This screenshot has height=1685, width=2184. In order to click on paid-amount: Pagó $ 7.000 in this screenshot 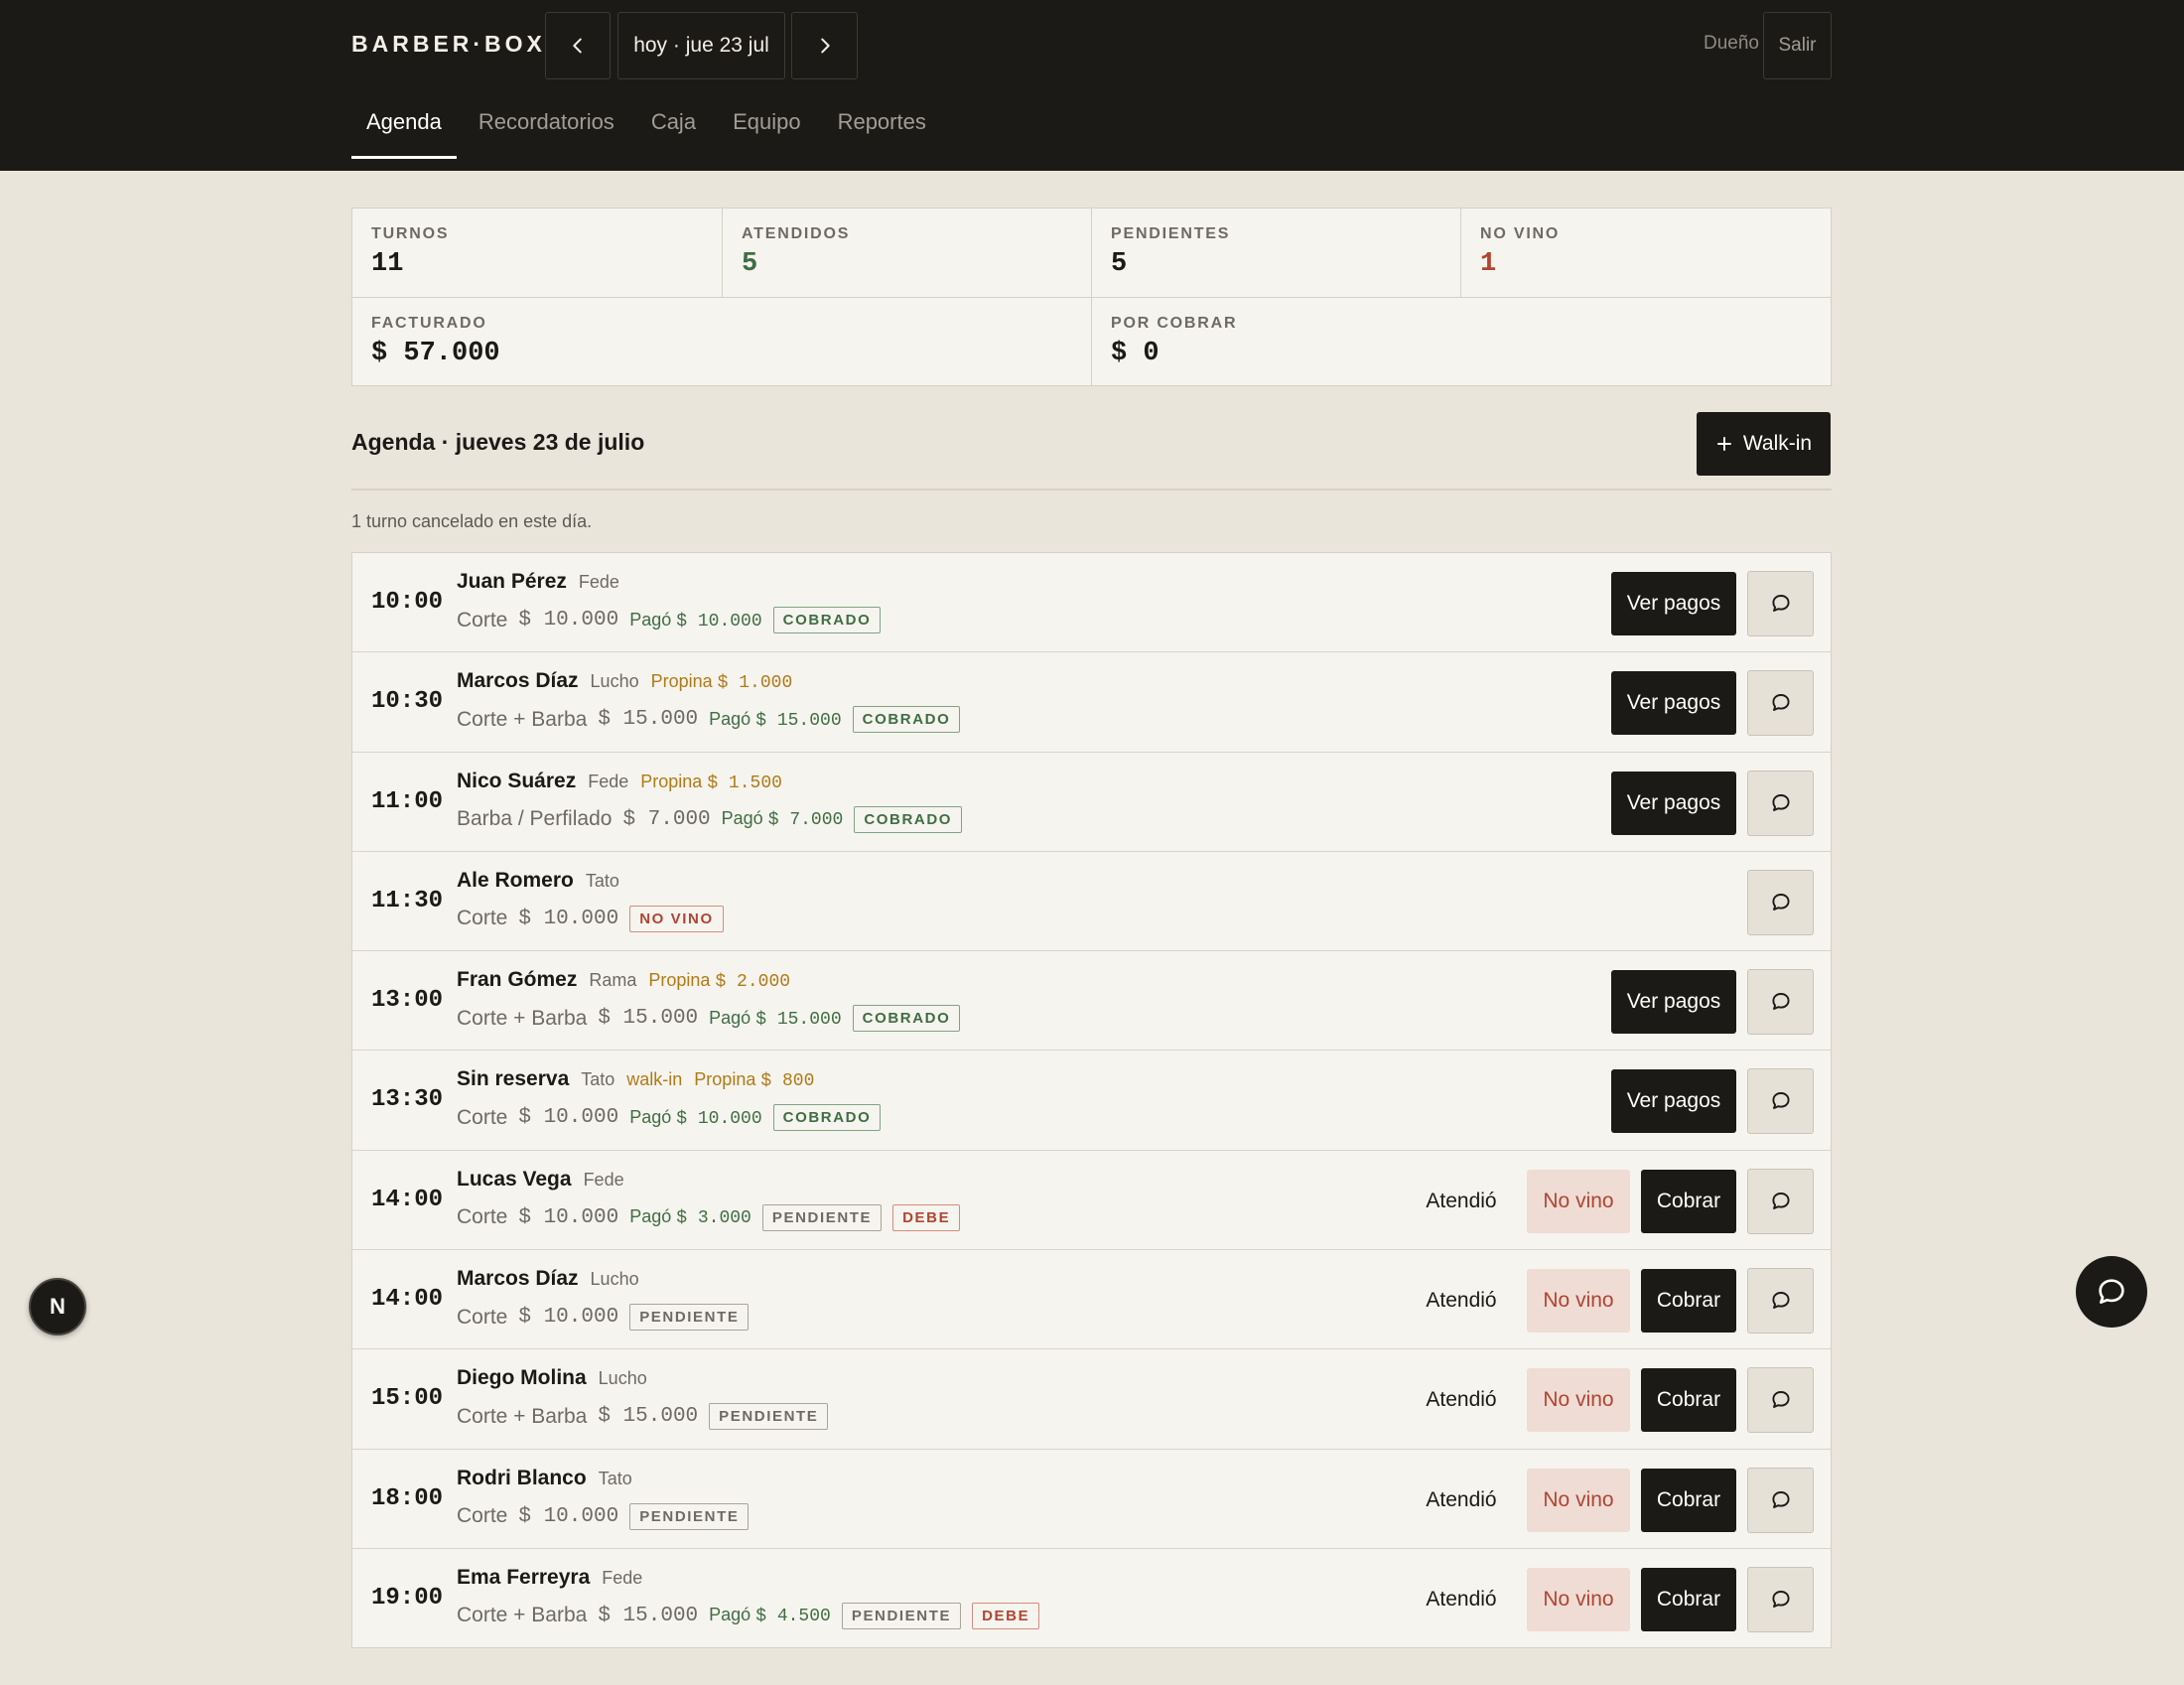, I will do `click(783, 819)`.